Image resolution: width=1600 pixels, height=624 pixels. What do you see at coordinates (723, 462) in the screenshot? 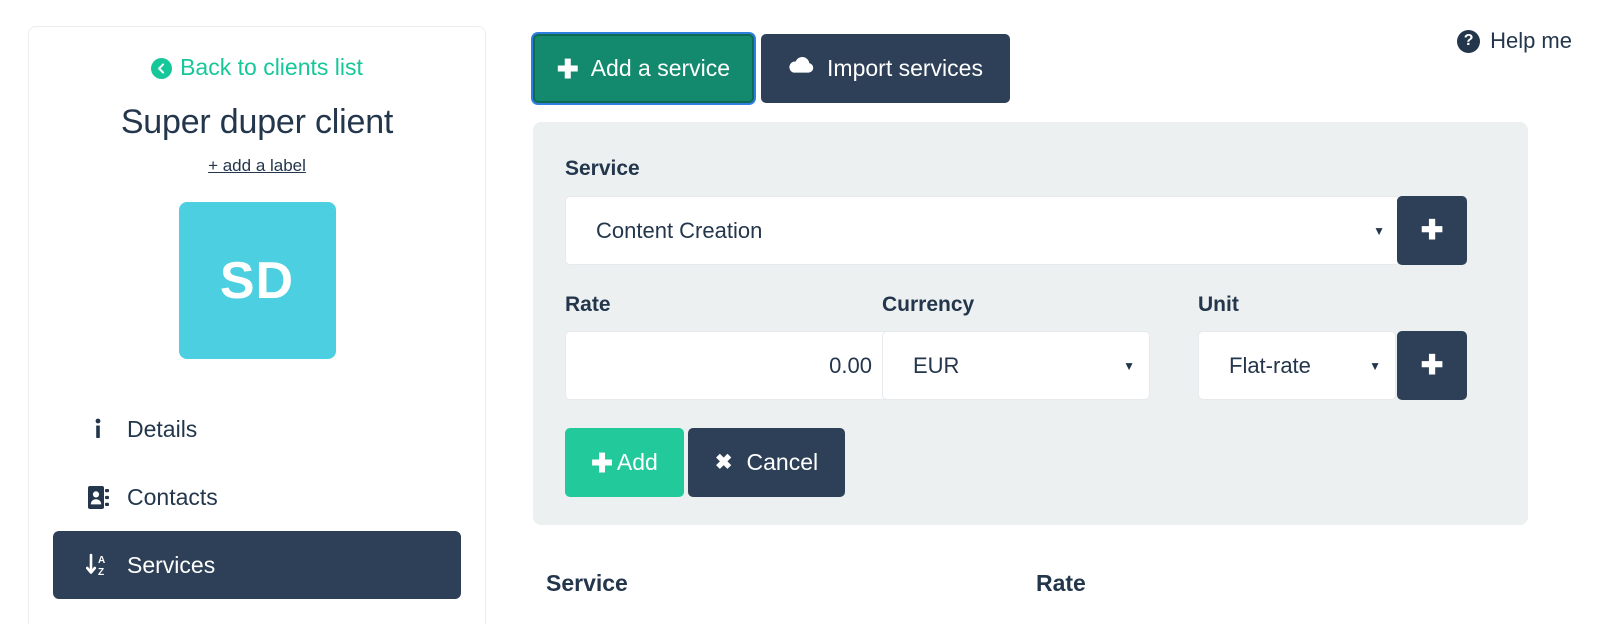
I see `times-icon: ✖` at bounding box center [723, 462].